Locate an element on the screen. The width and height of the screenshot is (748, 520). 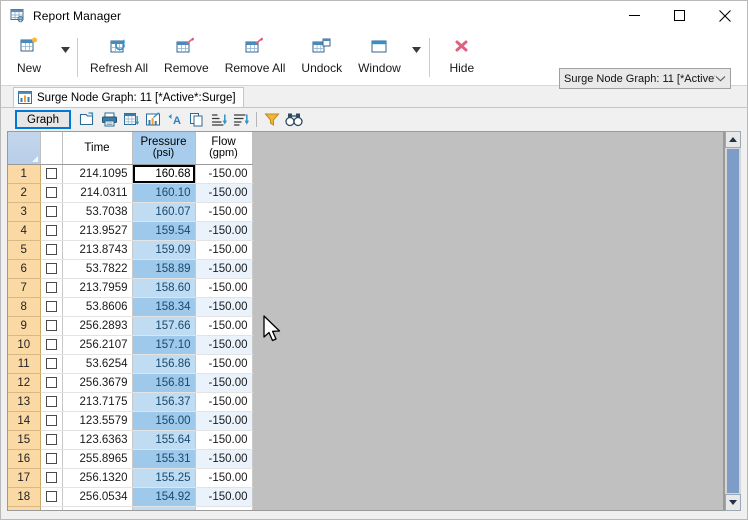
table-row: 4 213.9527 159.54 -150.00 is located at coordinates (130, 231).